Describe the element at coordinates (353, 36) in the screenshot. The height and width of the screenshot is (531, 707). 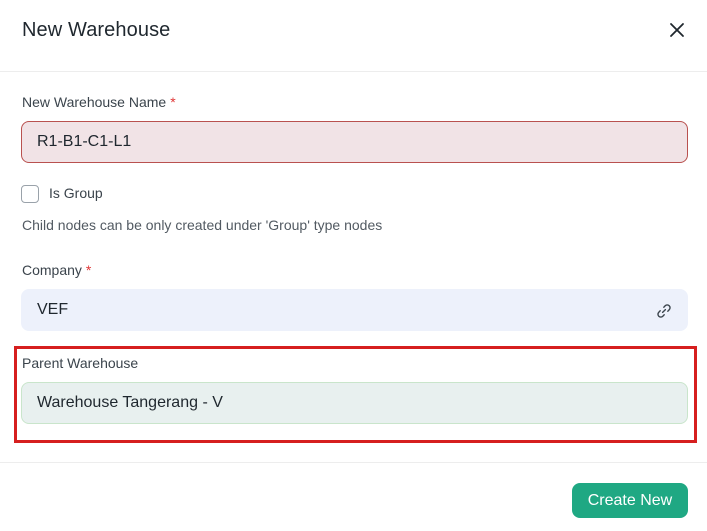
I see `dialog-header: New Warehouse` at that location.